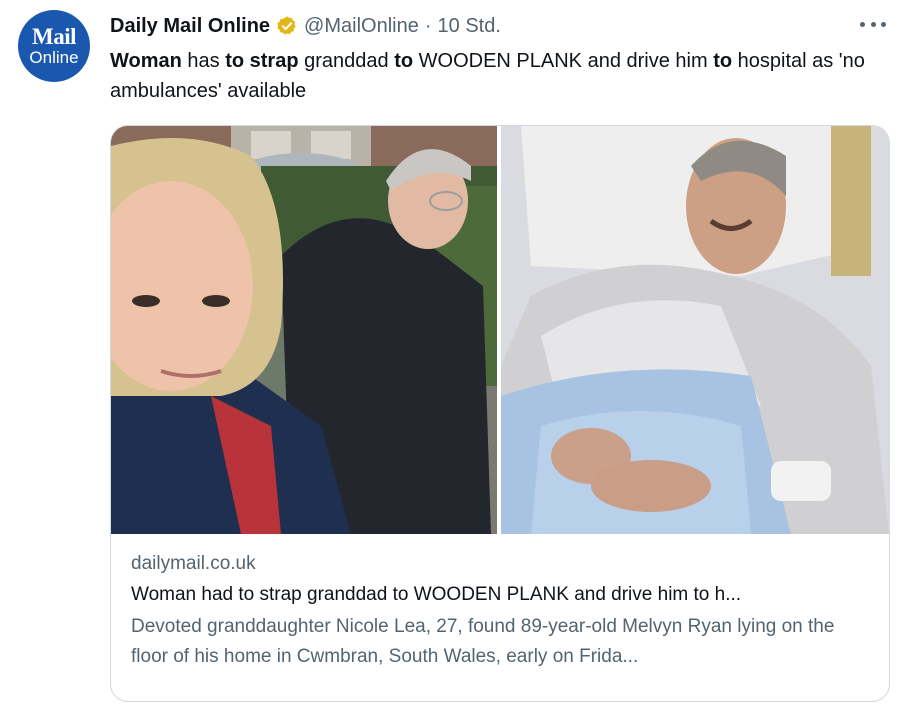 This screenshot has width=900, height=710. I want to click on avatar-logo-line1: Mail, so click(54, 36).